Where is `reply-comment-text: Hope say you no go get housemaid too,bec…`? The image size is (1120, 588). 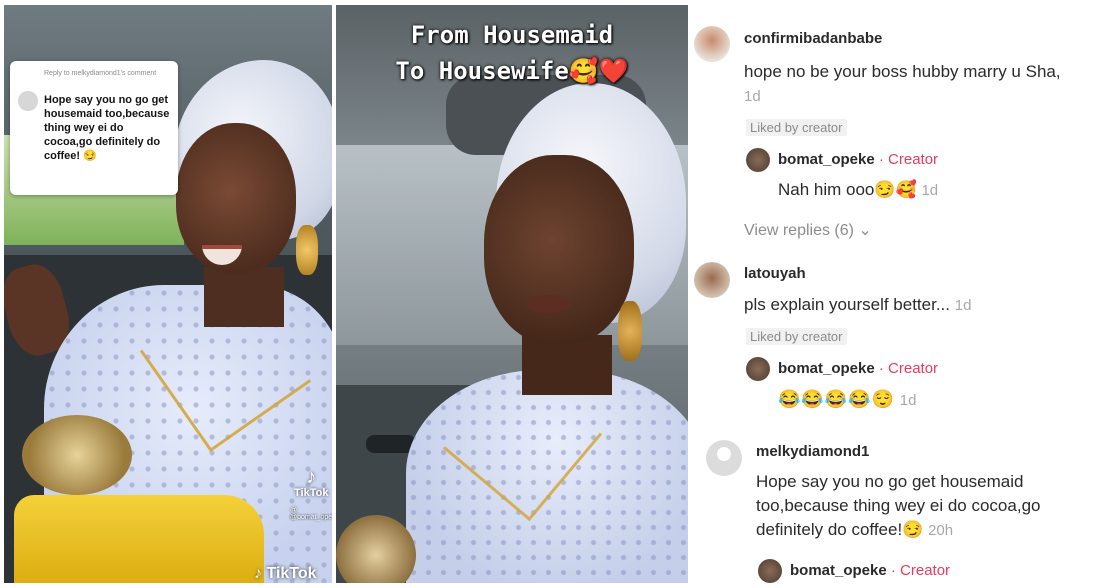 reply-comment-text: Hope say you no go get housemaid too,bec… is located at coordinates (107, 128).